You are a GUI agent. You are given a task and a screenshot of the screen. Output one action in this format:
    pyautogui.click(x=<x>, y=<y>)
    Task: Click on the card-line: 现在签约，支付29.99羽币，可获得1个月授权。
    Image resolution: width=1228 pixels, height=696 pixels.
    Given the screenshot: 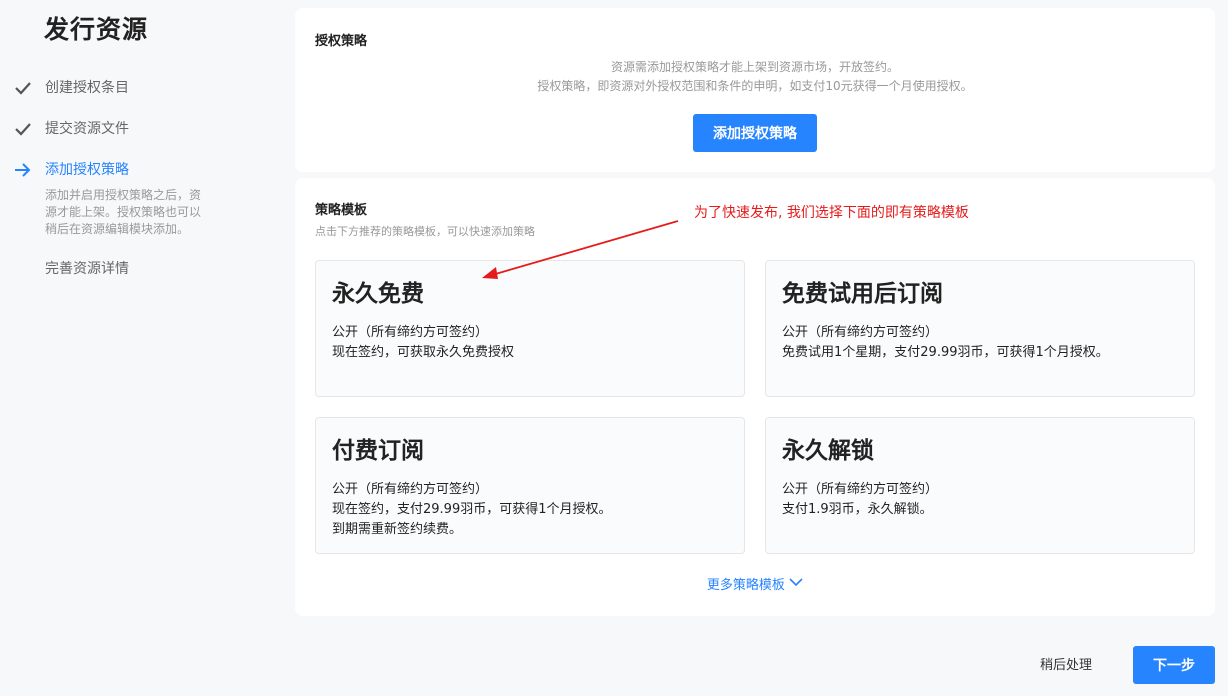 What is the action you would take?
    pyautogui.click(x=472, y=509)
    